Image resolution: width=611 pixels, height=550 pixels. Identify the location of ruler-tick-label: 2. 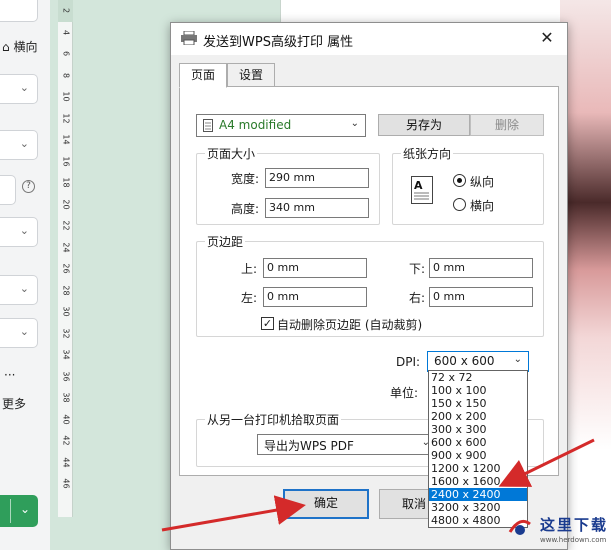
(66, 10).